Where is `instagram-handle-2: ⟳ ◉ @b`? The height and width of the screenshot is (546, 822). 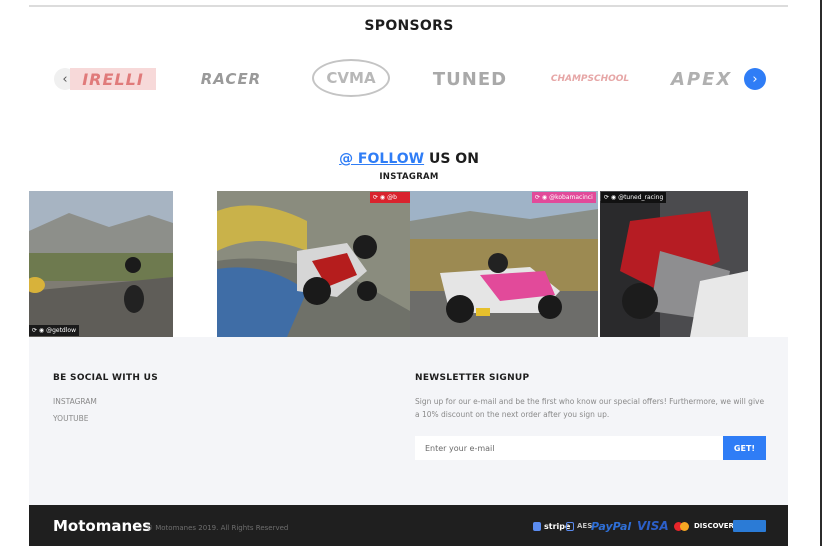 instagram-handle-2: ⟳ ◉ @b is located at coordinates (390, 197).